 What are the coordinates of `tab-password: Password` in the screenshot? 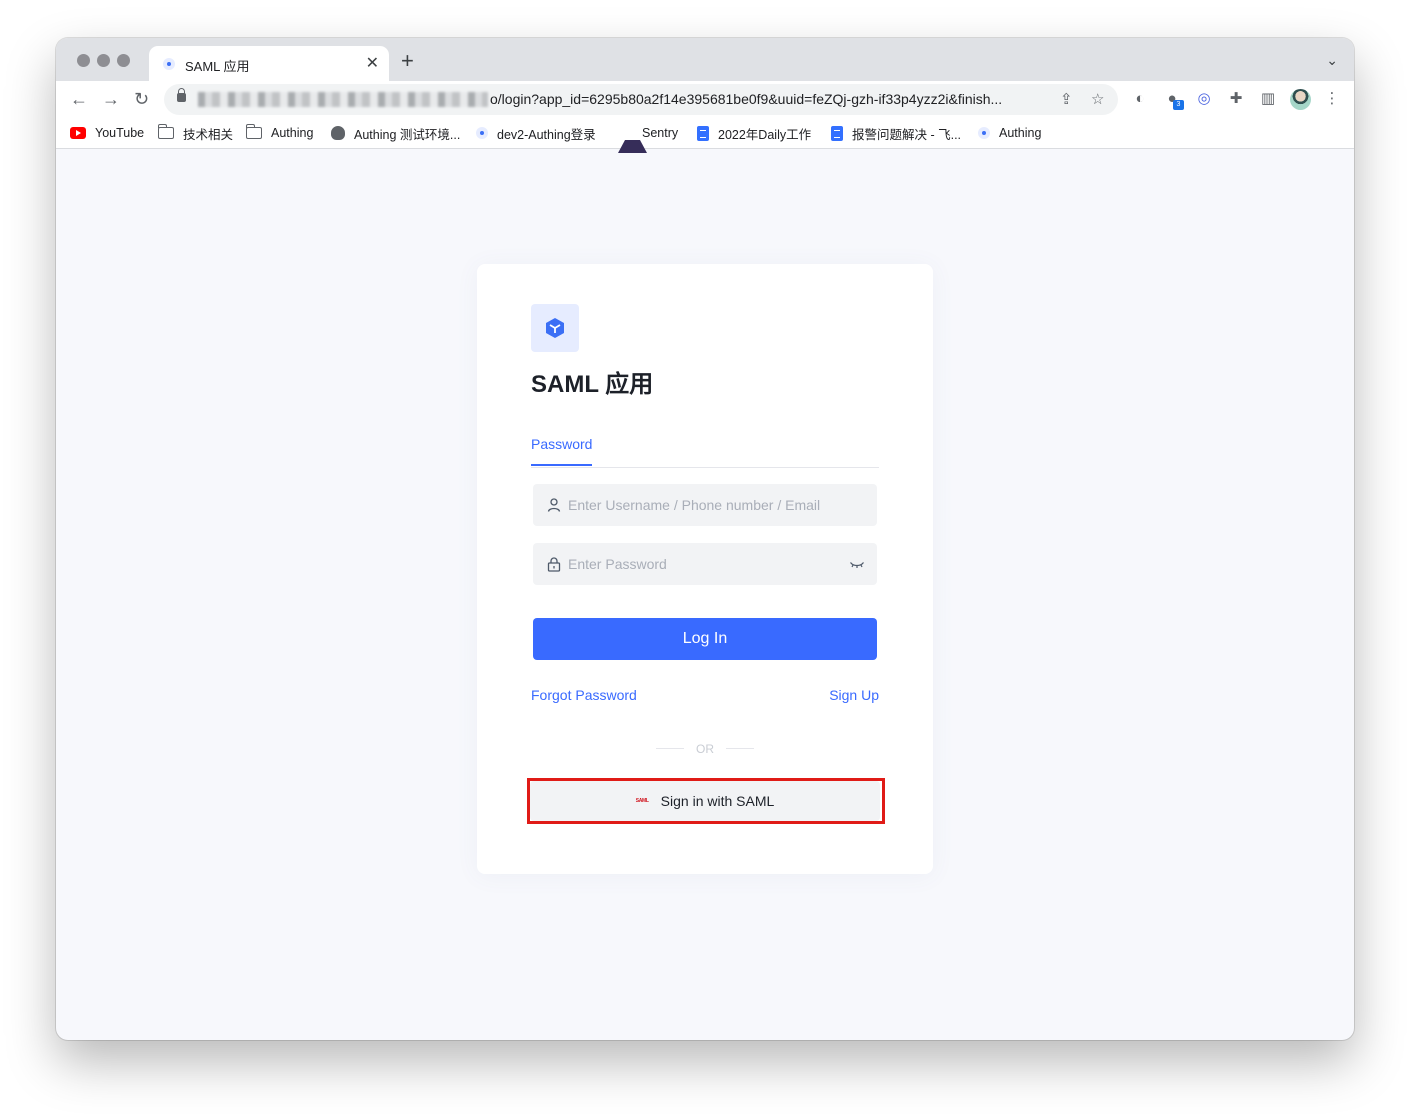 It's located at (562, 451).